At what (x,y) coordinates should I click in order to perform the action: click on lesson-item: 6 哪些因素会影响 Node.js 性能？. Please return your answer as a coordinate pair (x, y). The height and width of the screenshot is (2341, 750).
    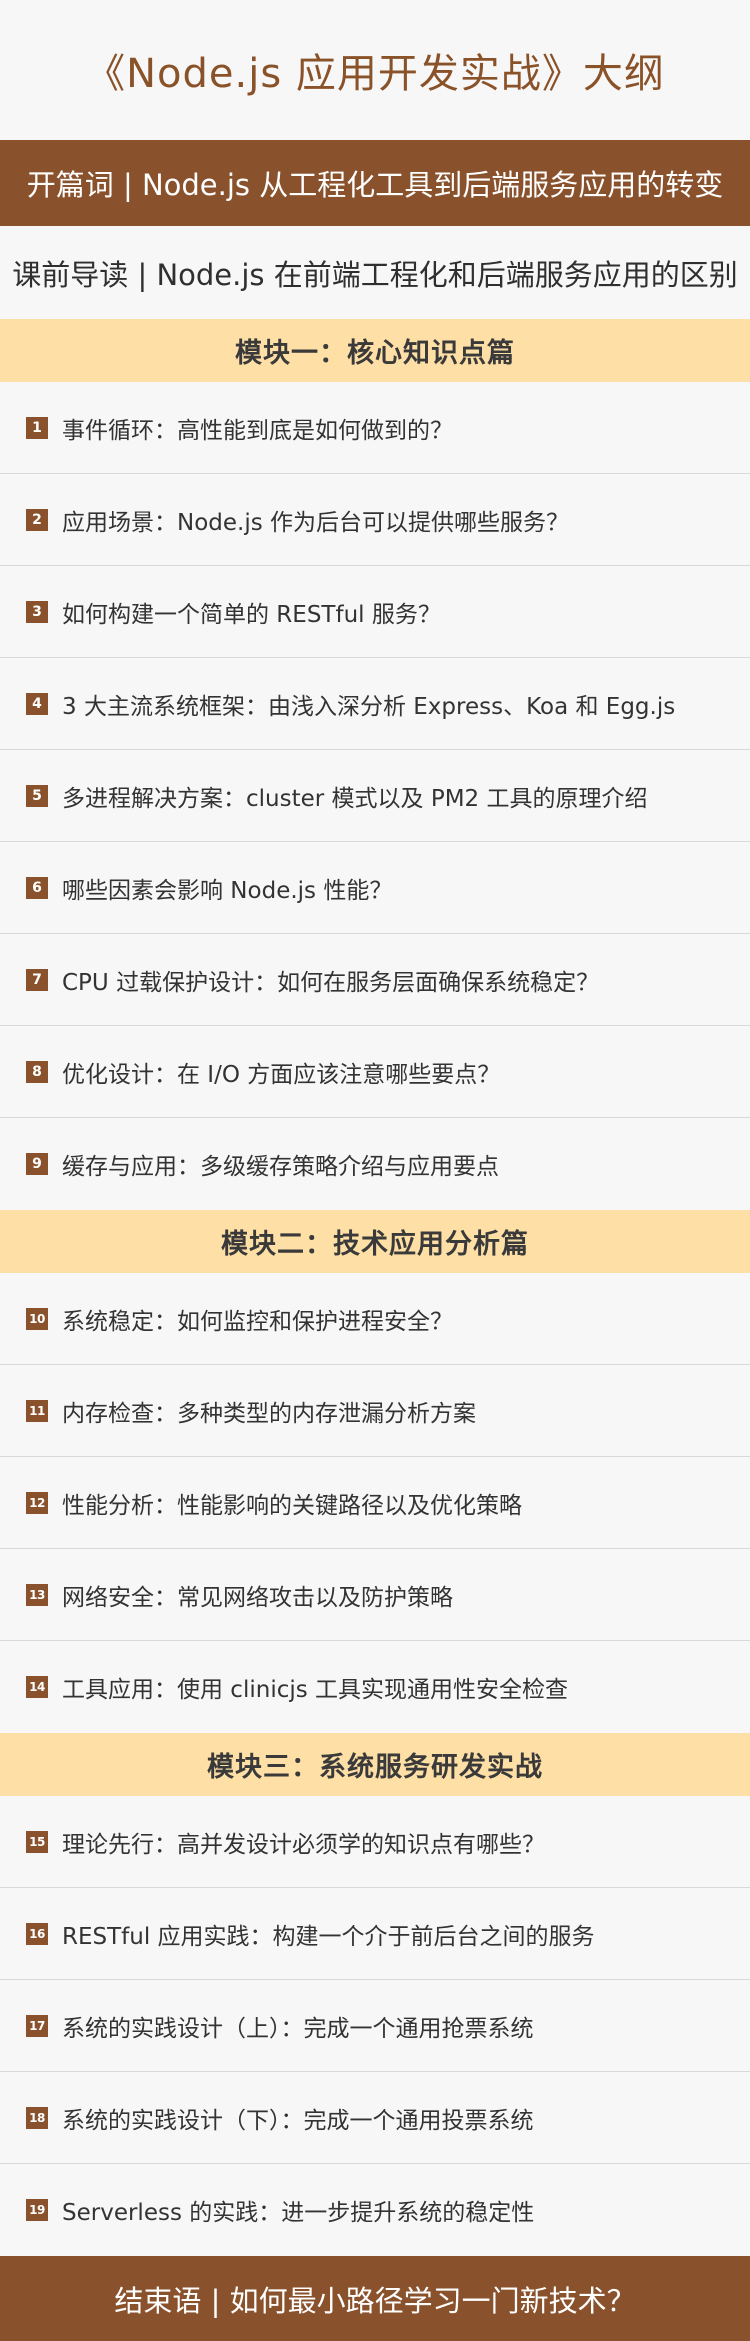
    Looking at the image, I should click on (375, 888).